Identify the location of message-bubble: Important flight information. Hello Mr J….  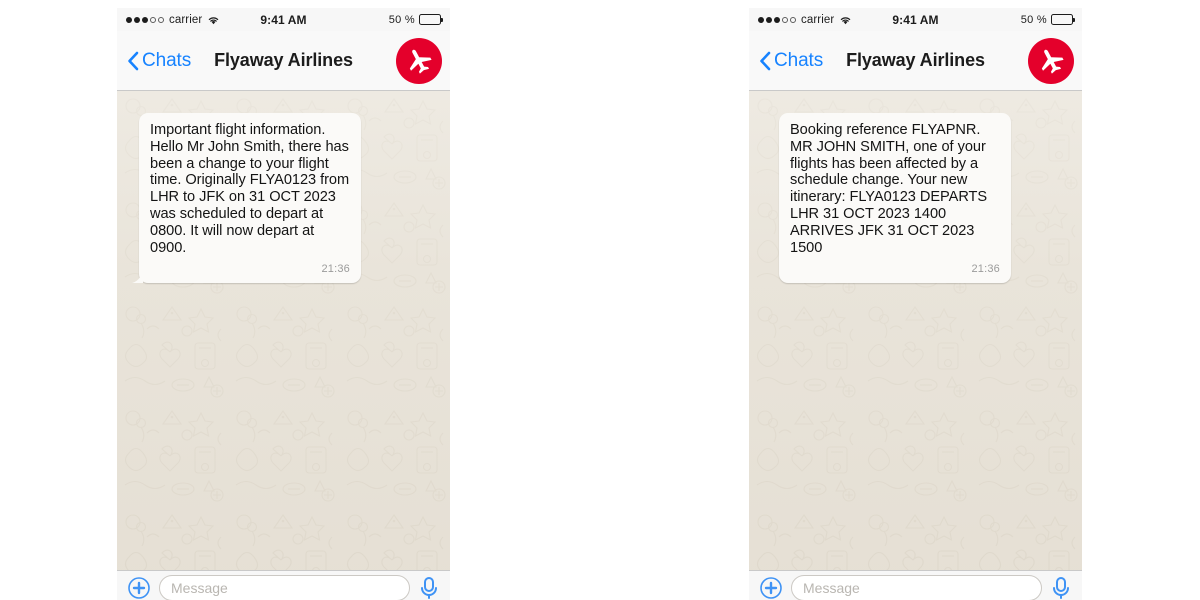
(246, 198).